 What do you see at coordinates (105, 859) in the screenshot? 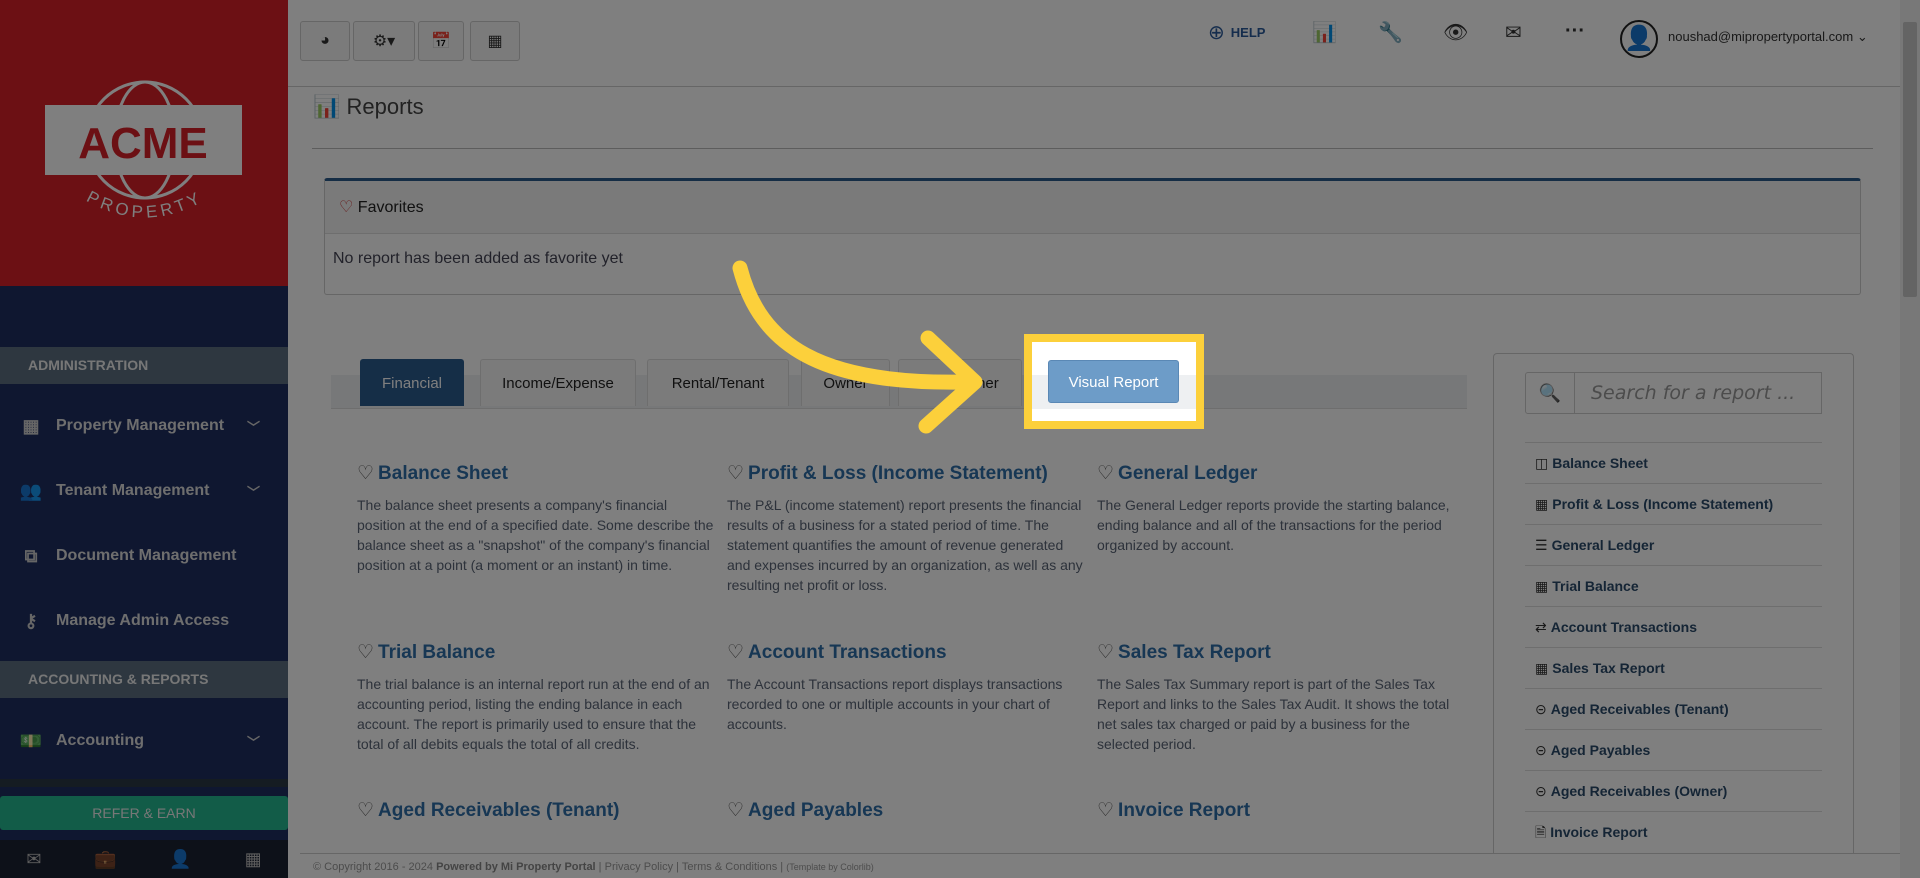
I see `briefcase-icon: 💼` at bounding box center [105, 859].